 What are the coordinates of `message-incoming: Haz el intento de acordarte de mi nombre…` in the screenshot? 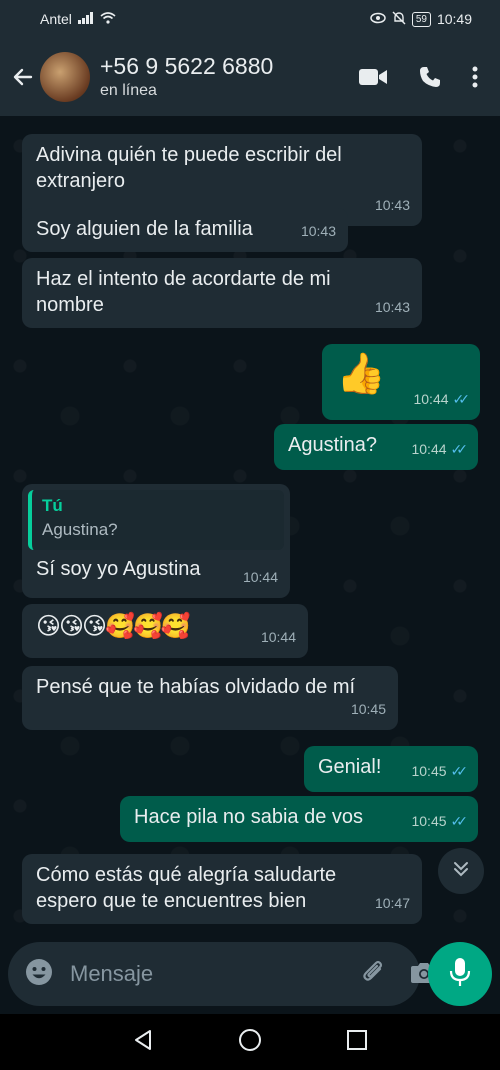 It's located at (222, 293).